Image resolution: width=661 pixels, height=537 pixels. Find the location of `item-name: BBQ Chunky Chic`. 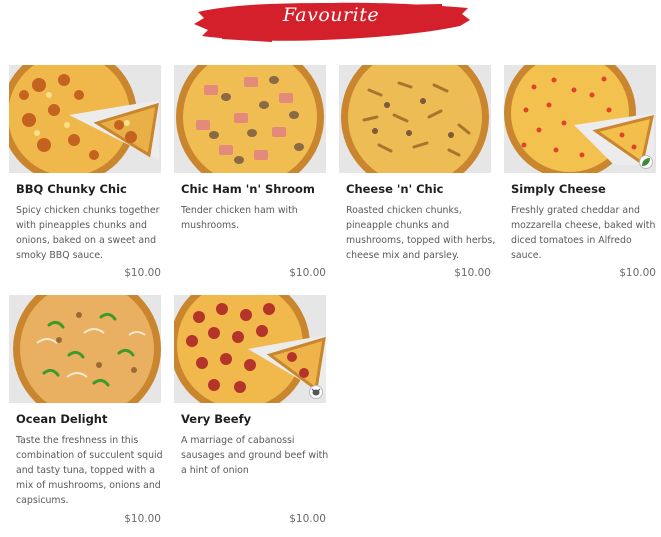

item-name: BBQ Chunky Chic is located at coordinates (71, 189).